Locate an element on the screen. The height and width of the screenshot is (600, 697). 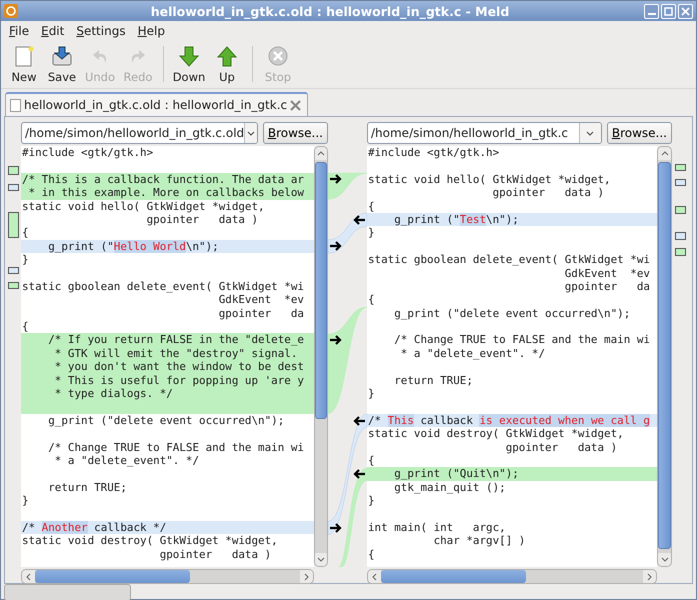
maximize-icon is located at coordinates (668, 11).